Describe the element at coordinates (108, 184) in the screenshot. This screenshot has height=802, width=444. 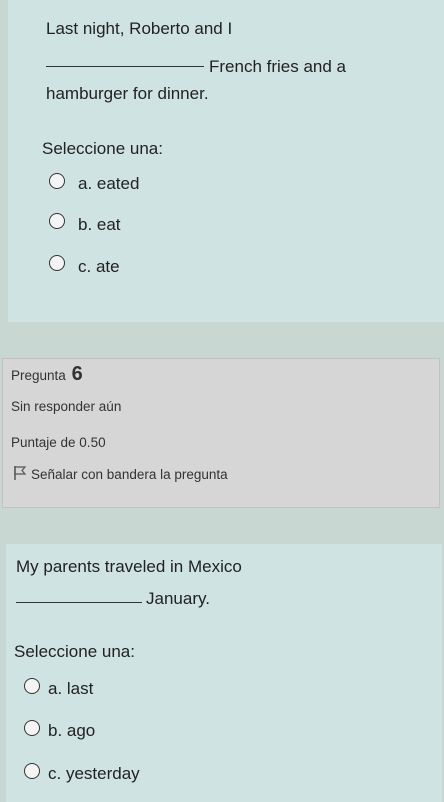
I see `option-label: a. eated` at that location.